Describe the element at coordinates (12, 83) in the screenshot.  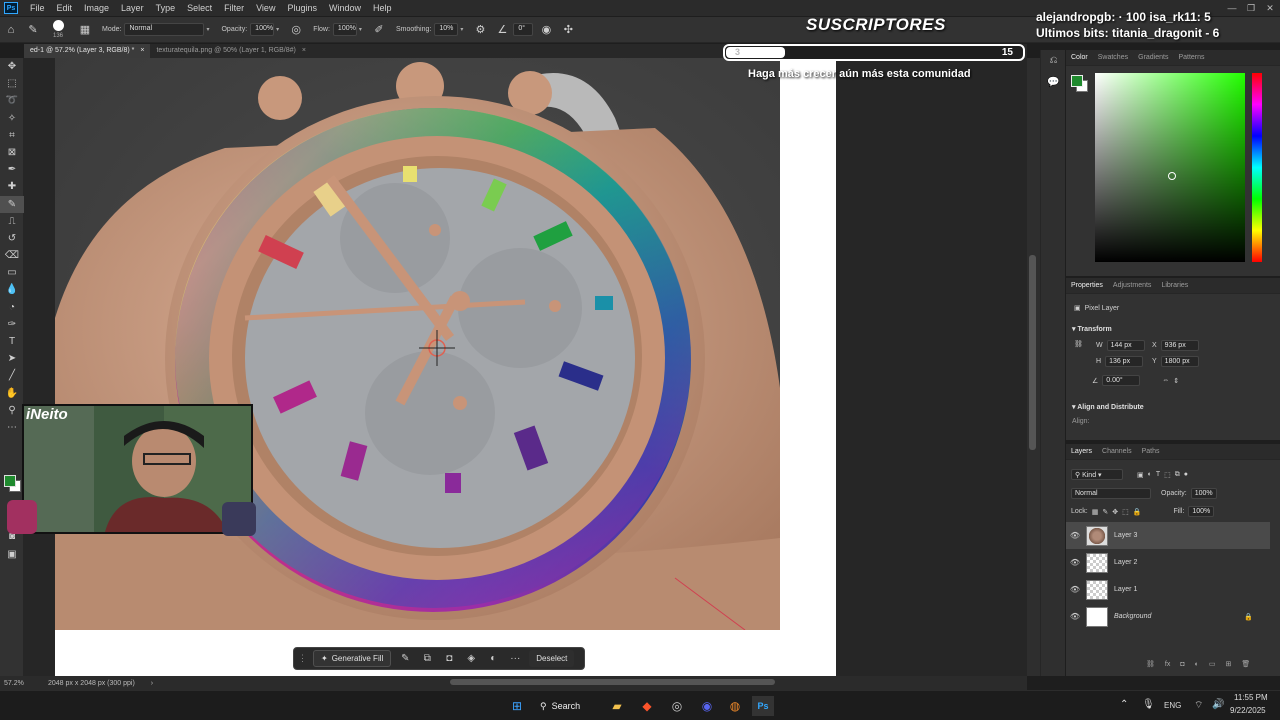
I see `marquee-tool-icon: ⬚` at that location.